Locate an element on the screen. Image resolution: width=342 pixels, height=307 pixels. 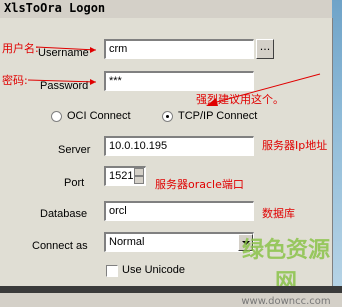
tcp-arrow is located at coordinates (266, 88).